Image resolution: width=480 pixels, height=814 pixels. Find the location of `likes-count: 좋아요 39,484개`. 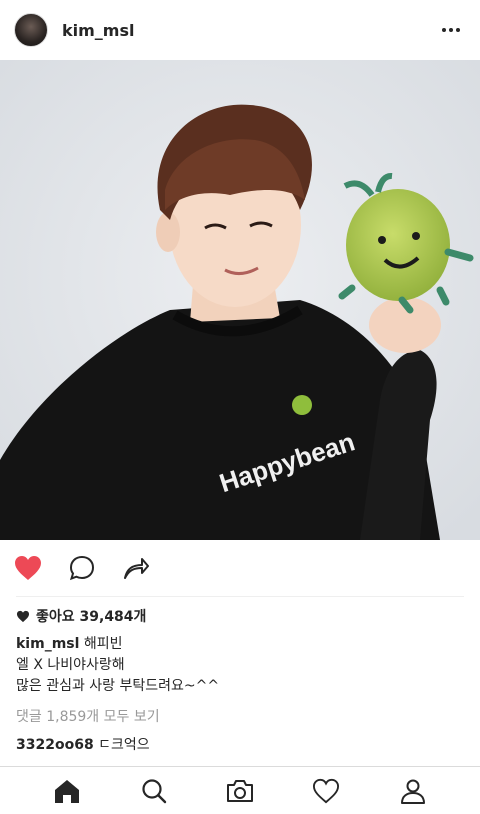

likes-count: 좋아요 39,484개 is located at coordinates (81, 616).